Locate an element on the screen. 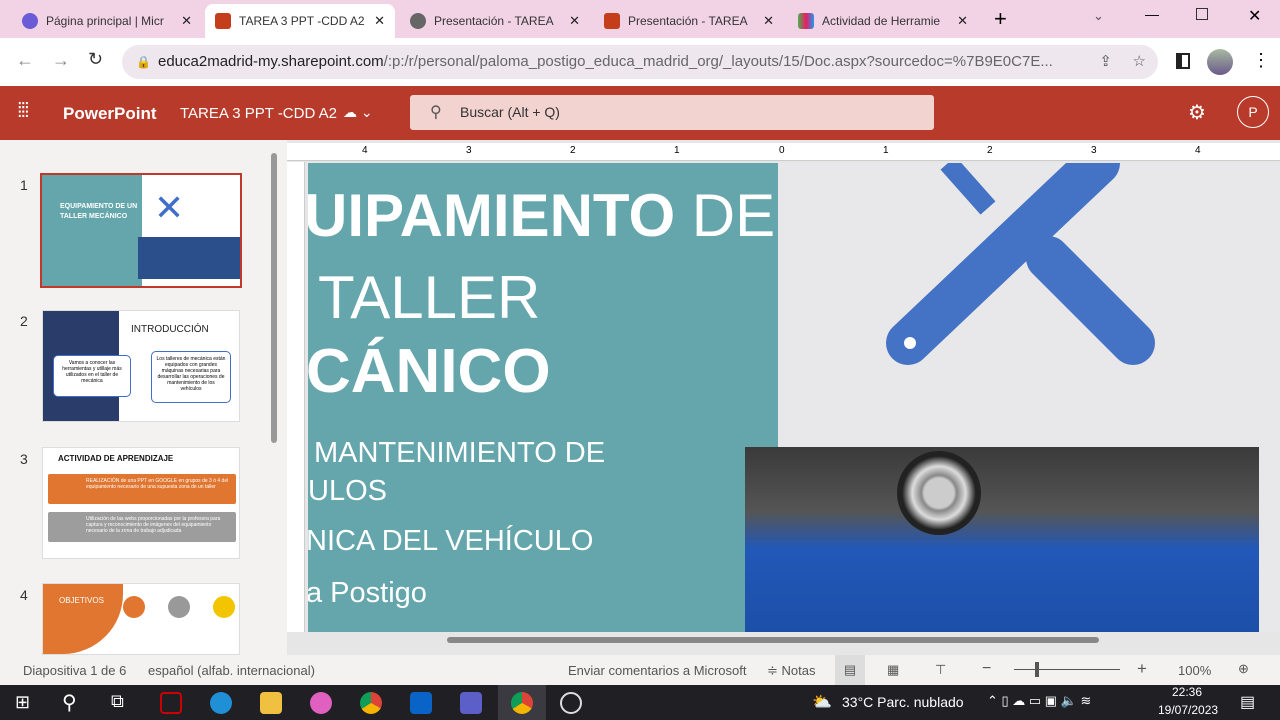 This screenshot has width=1280, height=720. globe-icon is located at coordinates (418, 21).